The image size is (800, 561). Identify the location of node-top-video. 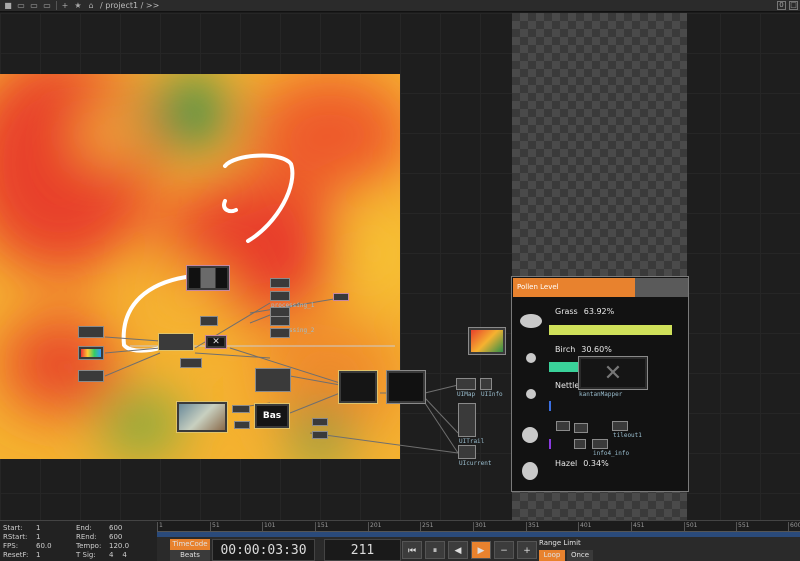
(208, 278).